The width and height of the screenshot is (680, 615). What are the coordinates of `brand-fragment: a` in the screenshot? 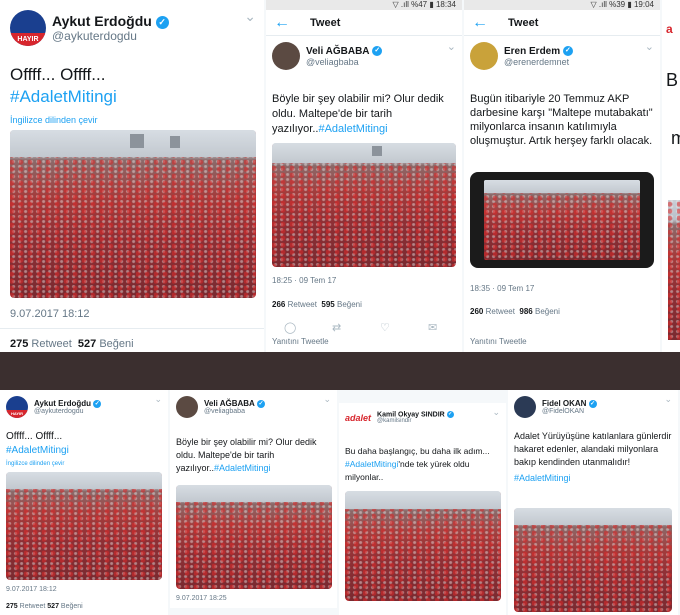 It's located at (669, 29).